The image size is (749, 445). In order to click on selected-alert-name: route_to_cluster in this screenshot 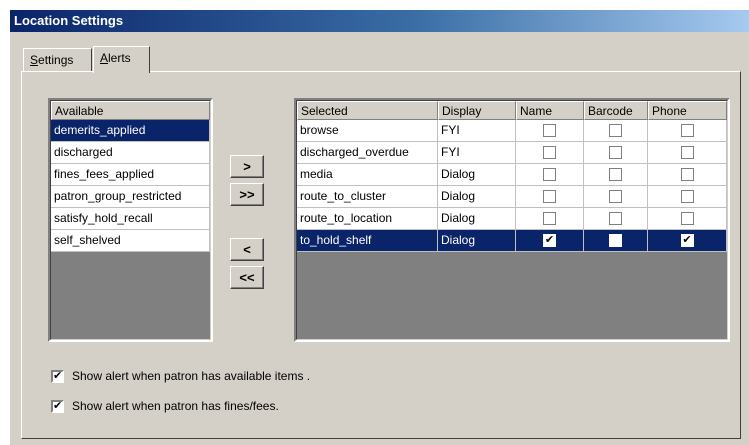, I will do `click(367, 197)`.